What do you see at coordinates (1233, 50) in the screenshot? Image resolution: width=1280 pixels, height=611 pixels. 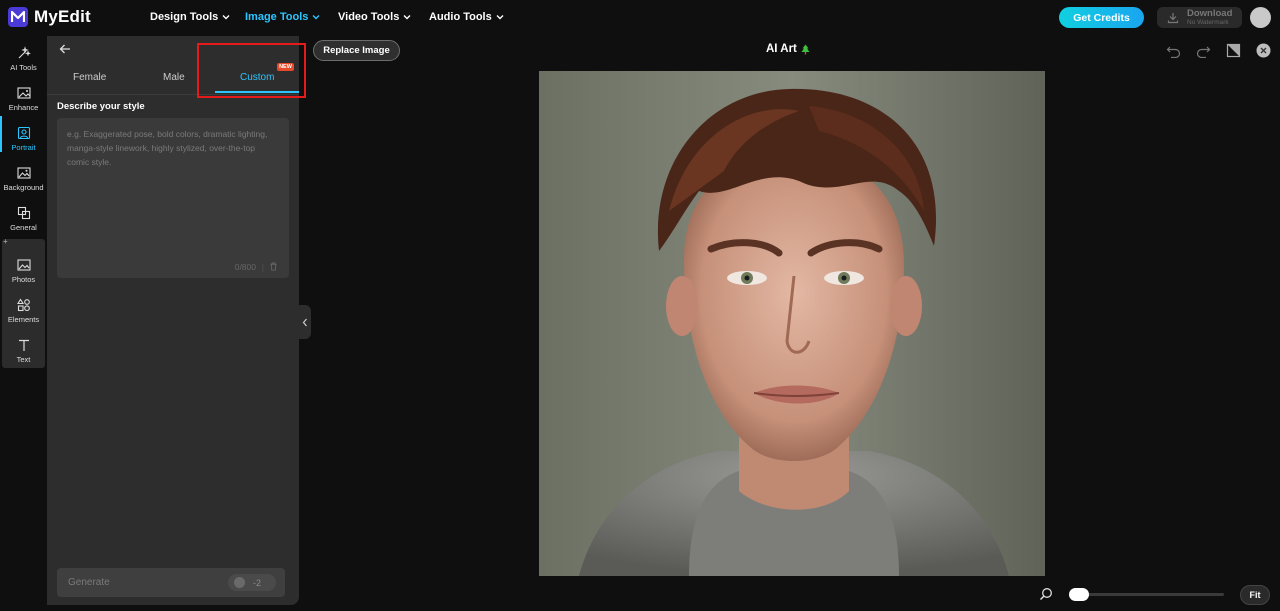 I see `compare-icon` at bounding box center [1233, 50].